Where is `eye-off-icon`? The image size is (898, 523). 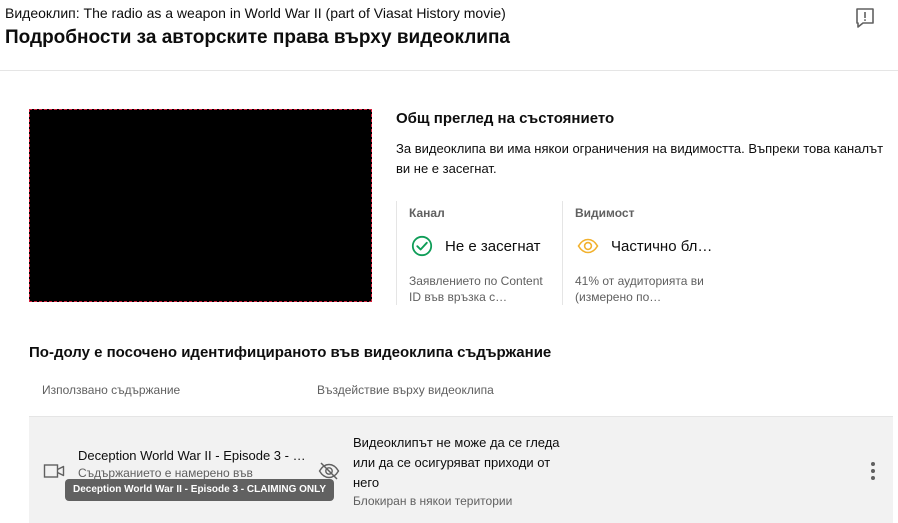
eye-off-icon is located at coordinates (329, 471).